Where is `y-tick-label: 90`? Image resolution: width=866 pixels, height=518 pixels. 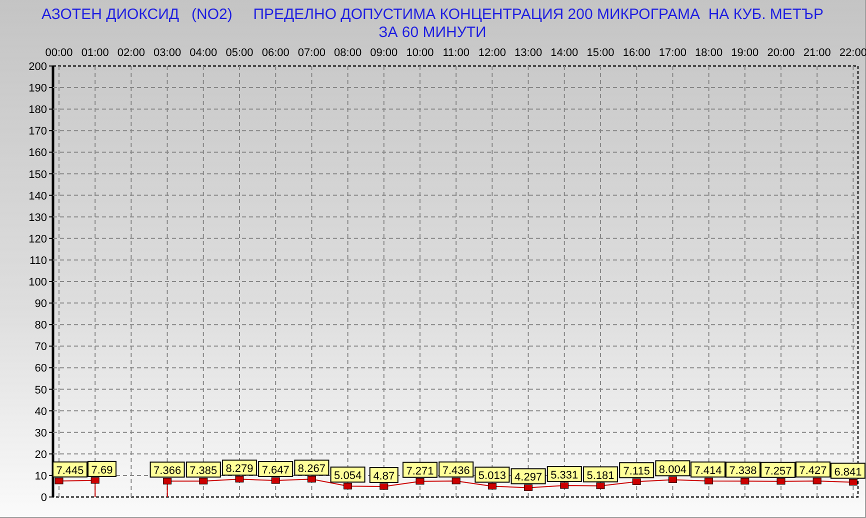
y-tick-label: 90 is located at coordinates (40, 304).